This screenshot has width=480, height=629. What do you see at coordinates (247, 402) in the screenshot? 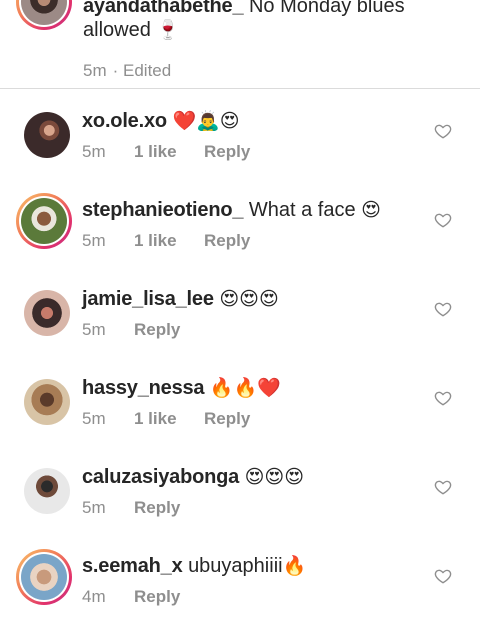
I see `comment-text-block: hassy_nessa 🔥🔥❤️ 5m 1 like Reply` at bounding box center [247, 402].